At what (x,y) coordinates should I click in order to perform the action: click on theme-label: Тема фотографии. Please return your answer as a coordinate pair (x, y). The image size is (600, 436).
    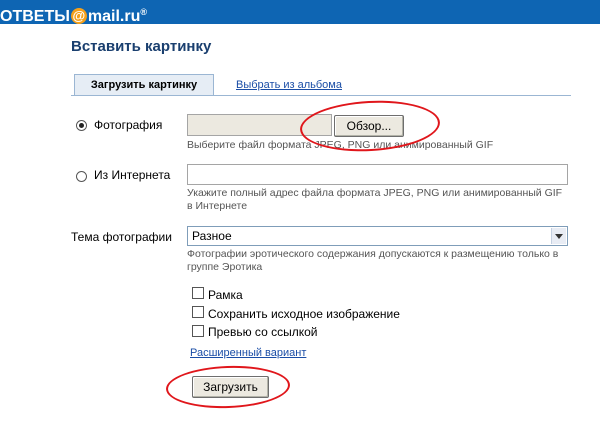
    Looking at the image, I should click on (121, 237).